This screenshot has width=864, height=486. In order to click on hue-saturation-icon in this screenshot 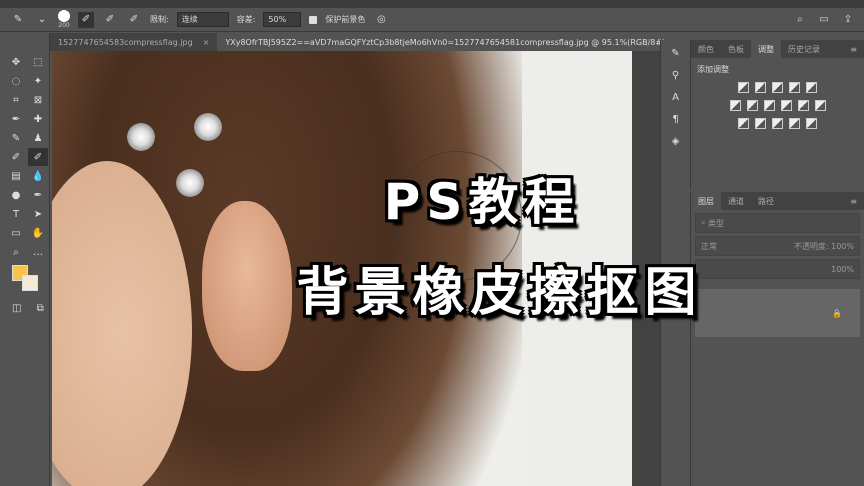, I will do `click(735, 105)`.